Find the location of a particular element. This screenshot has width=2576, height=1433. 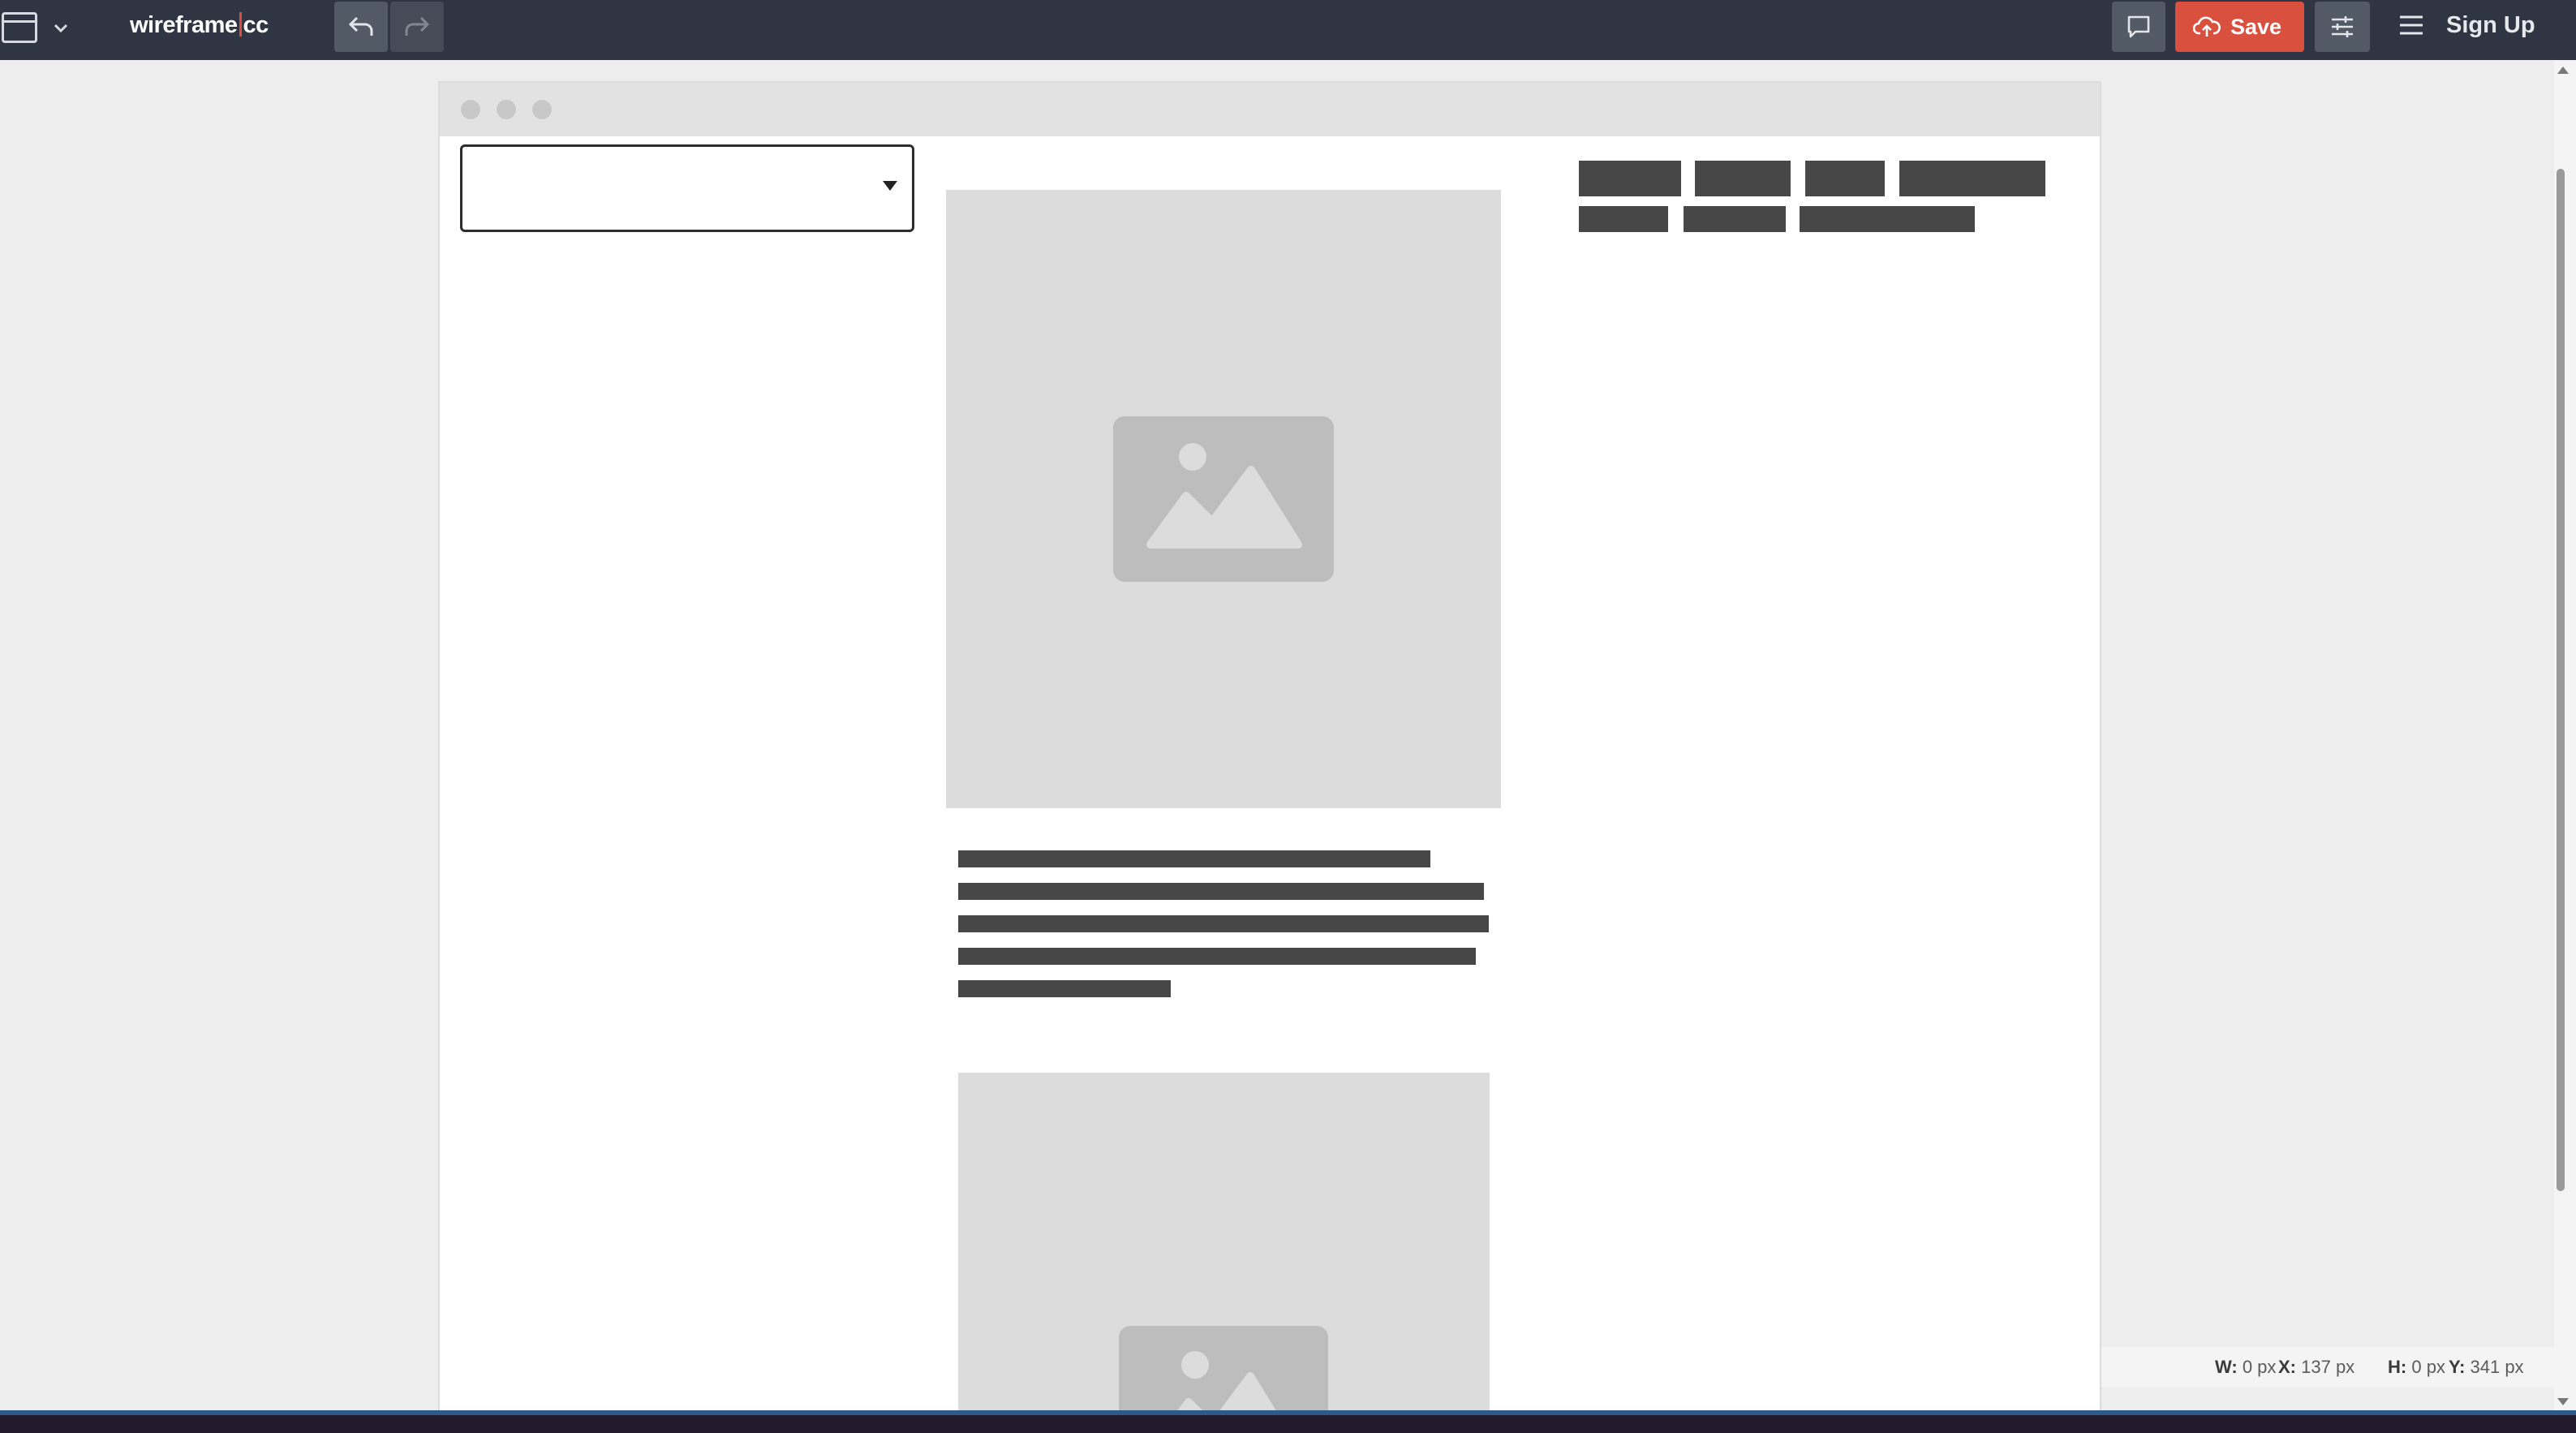

scroll-down-arrow-icon is located at coordinates (2563, 1402).